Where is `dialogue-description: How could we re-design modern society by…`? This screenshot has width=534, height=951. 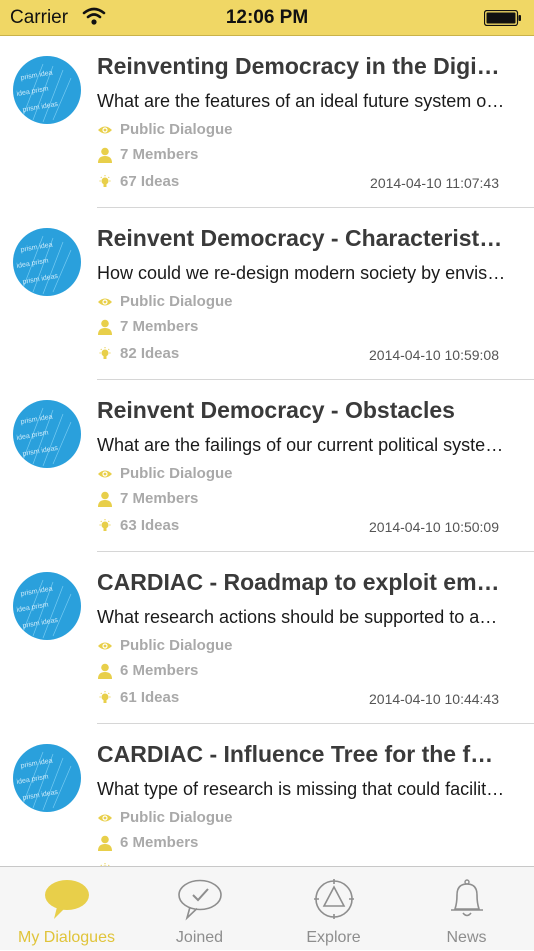
dialogue-description: How could we re-design modern society by… is located at coordinates (302, 273).